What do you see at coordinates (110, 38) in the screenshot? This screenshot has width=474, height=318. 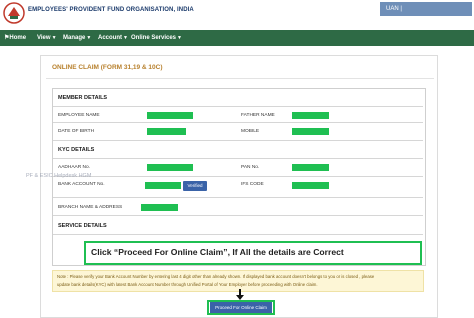 I see `nav-account-label: Account` at bounding box center [110, 38].